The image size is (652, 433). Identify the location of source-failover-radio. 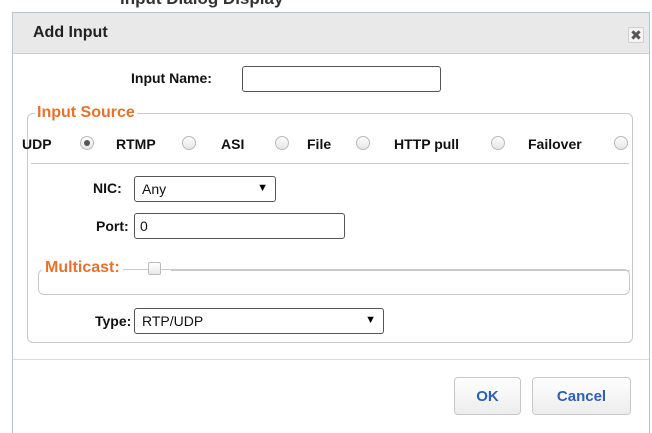
(621, 143).